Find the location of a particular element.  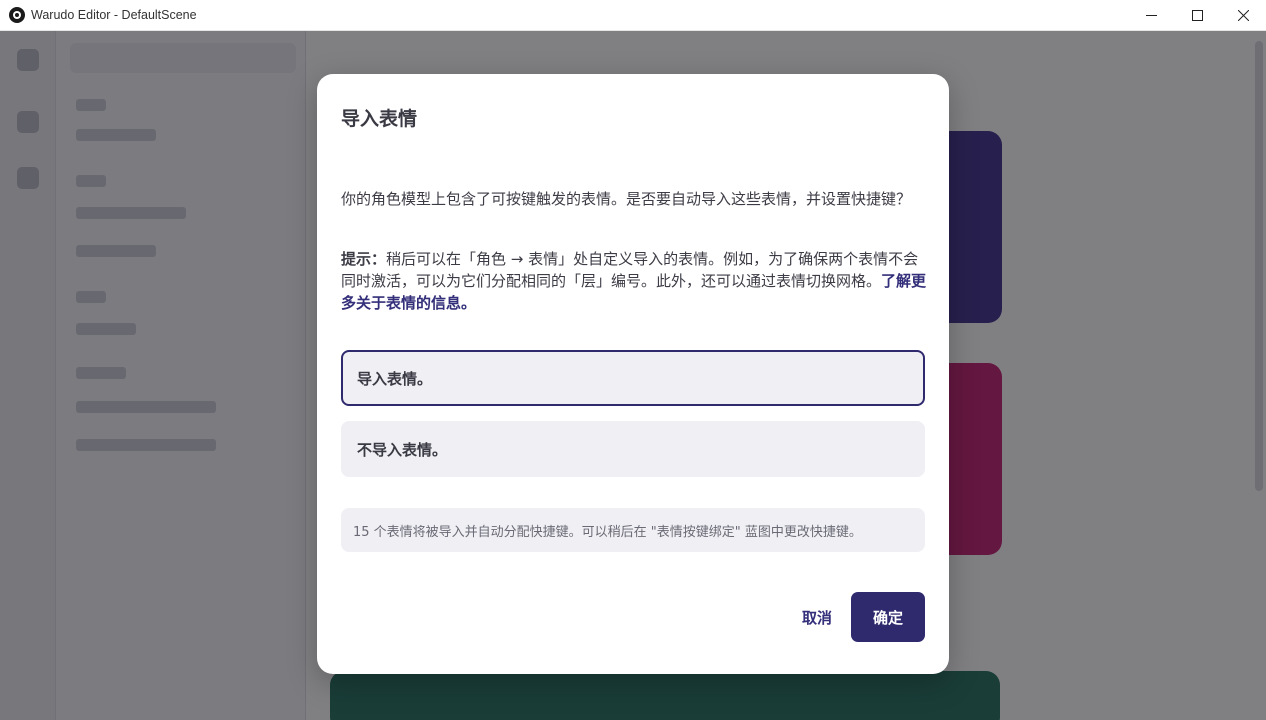

option-label: 不导入表情。 is located at coordinates (402, 449).